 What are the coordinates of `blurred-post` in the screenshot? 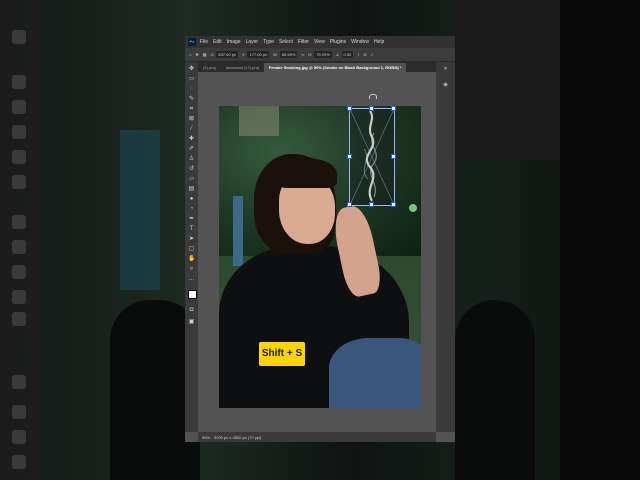 It's located at (140, 210).